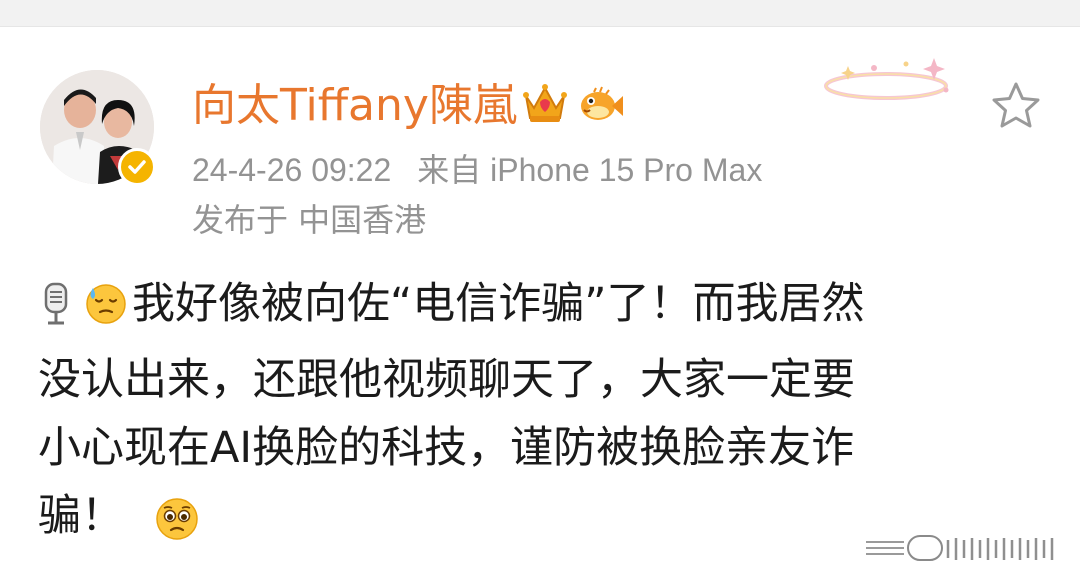 The width and height of the screenshot is (1080, 580). I want to click on content-line: 没认出来，还跟他视频聊天了，大家一定要, so click(446, 380).